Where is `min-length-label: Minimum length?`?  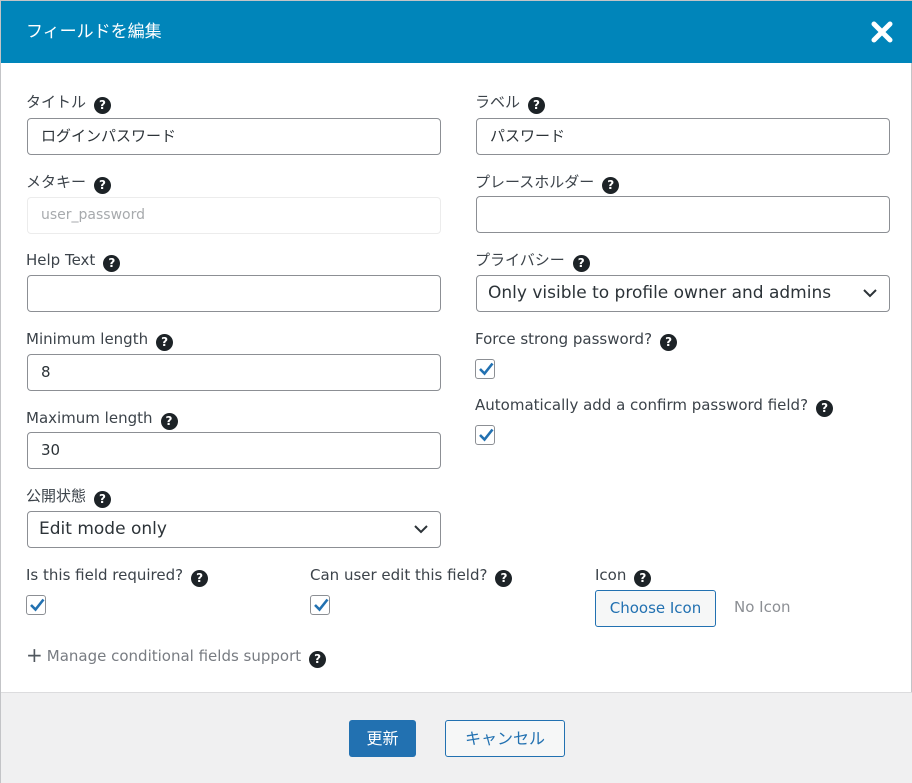 min-length-label: Minimum length? is located at coordinates (100, 340).